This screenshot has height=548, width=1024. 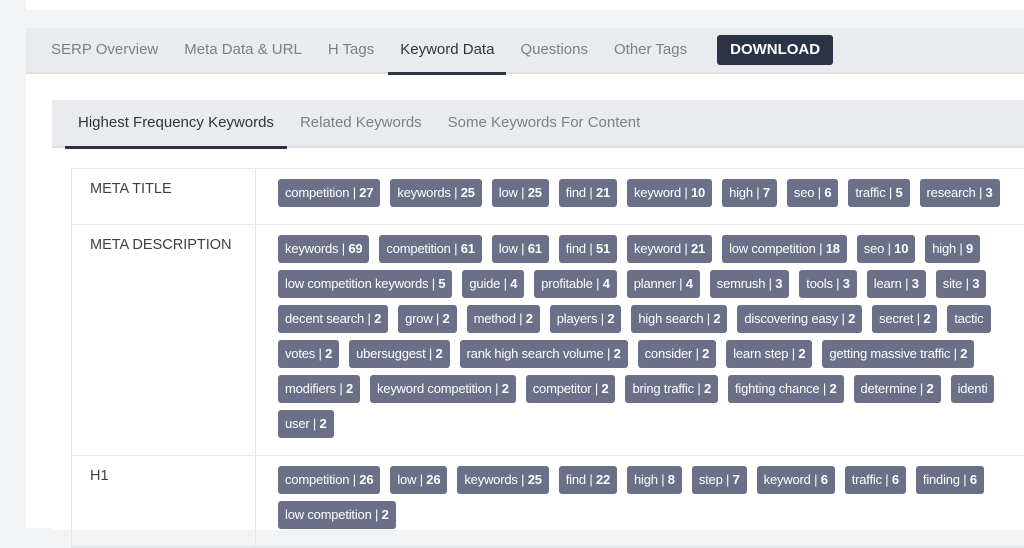 I want to click on keyword-tag: keywords | 69, so click(x=324, y=249).